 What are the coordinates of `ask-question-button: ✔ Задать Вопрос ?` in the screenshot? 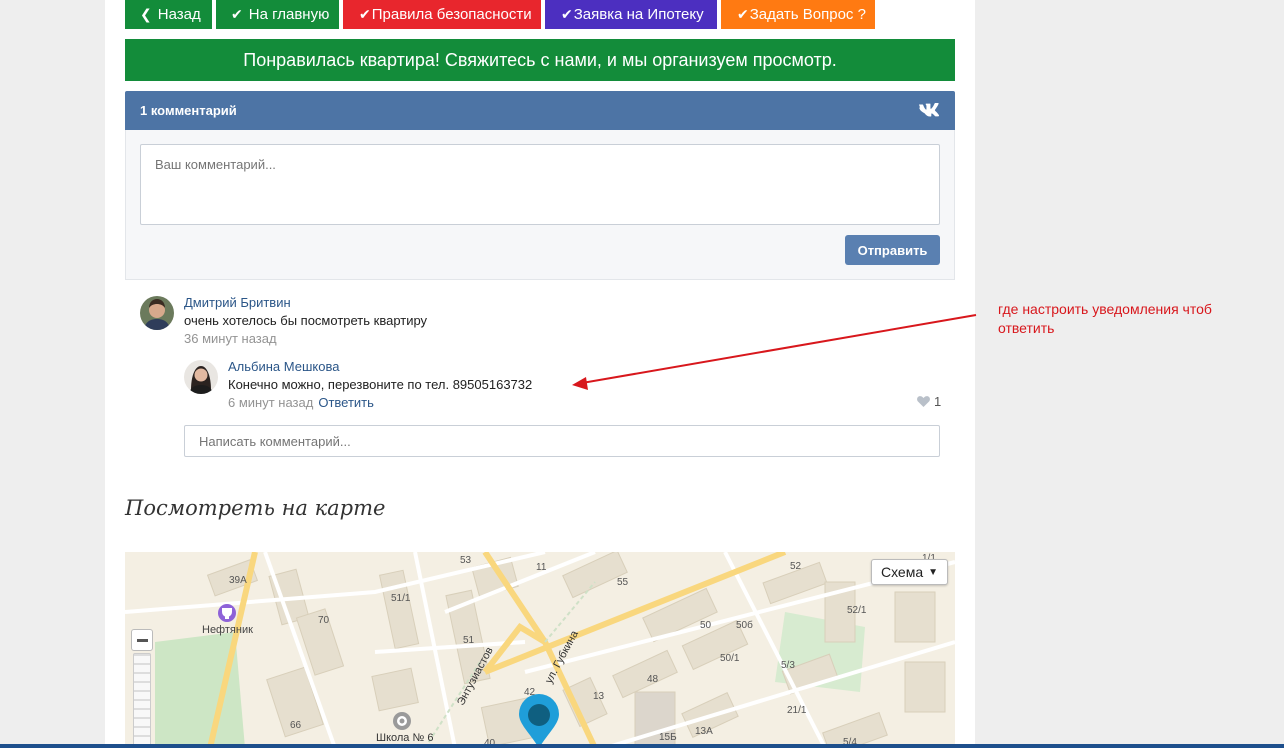 It's located at (798, 14).